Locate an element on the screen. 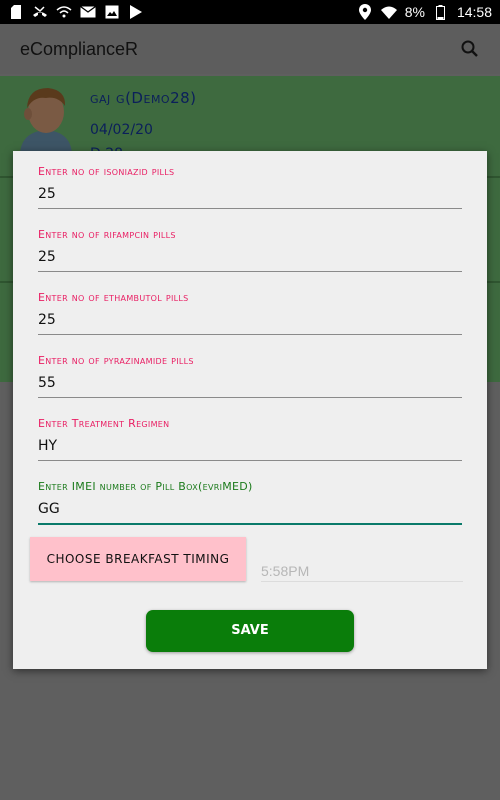 This screenshot has width=500, height=800. pyrazinamide-field: Enter no of pyrazinamide pills 55 is located at coordinates (250, 376).